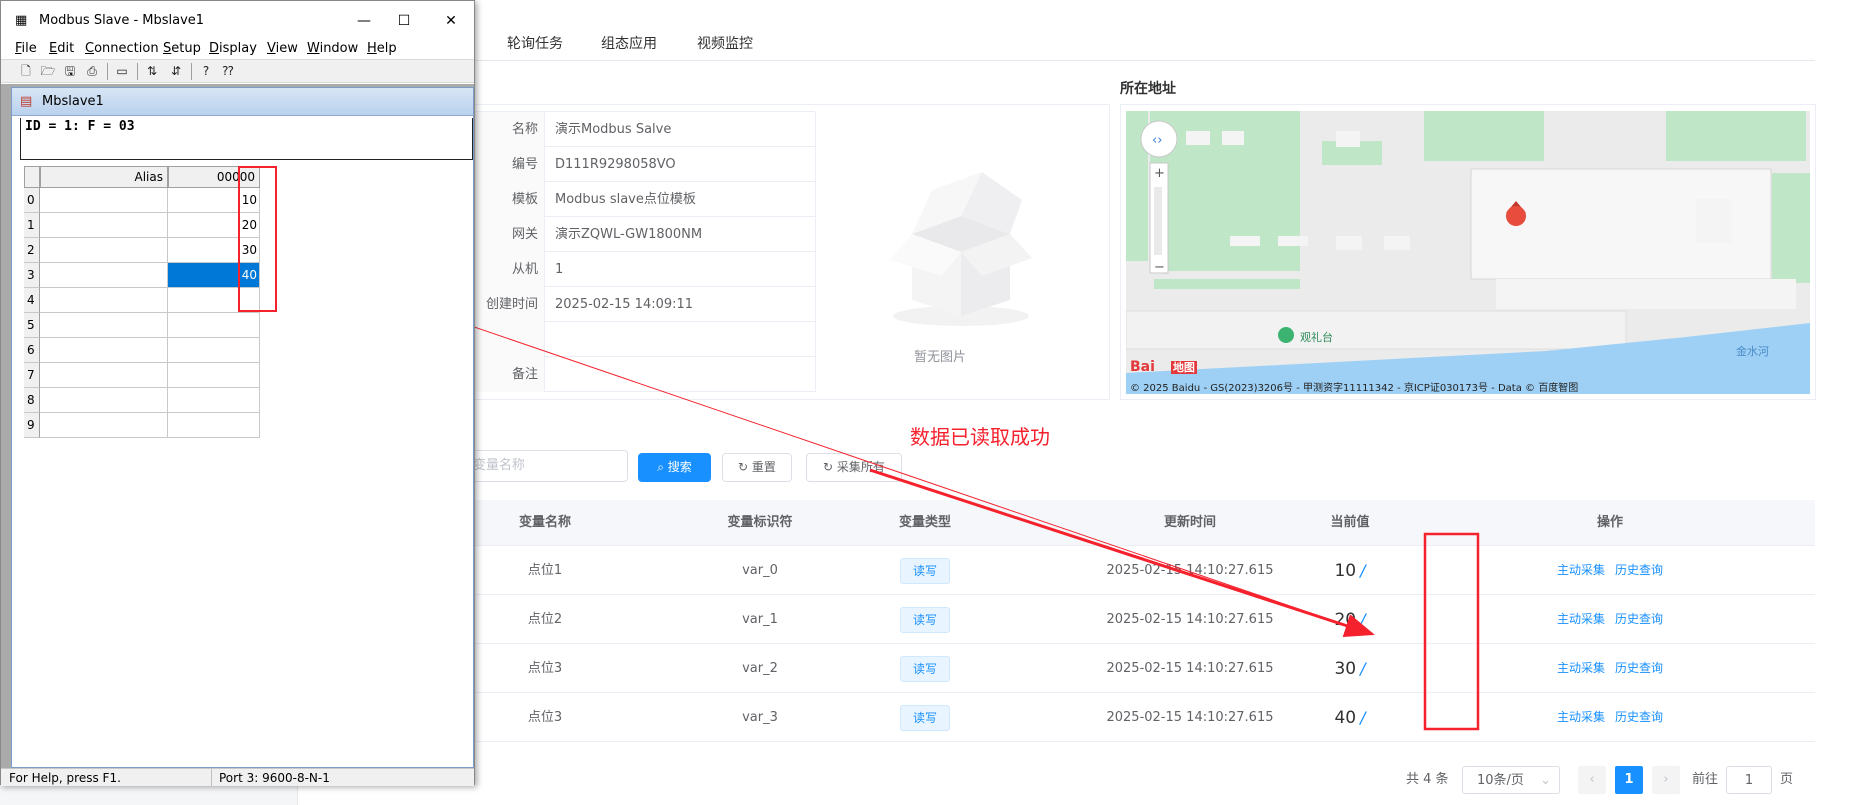 The height and width of the screenshot is (805, 1857). I want to click on menu-item-label: elp, so click(386, 48).